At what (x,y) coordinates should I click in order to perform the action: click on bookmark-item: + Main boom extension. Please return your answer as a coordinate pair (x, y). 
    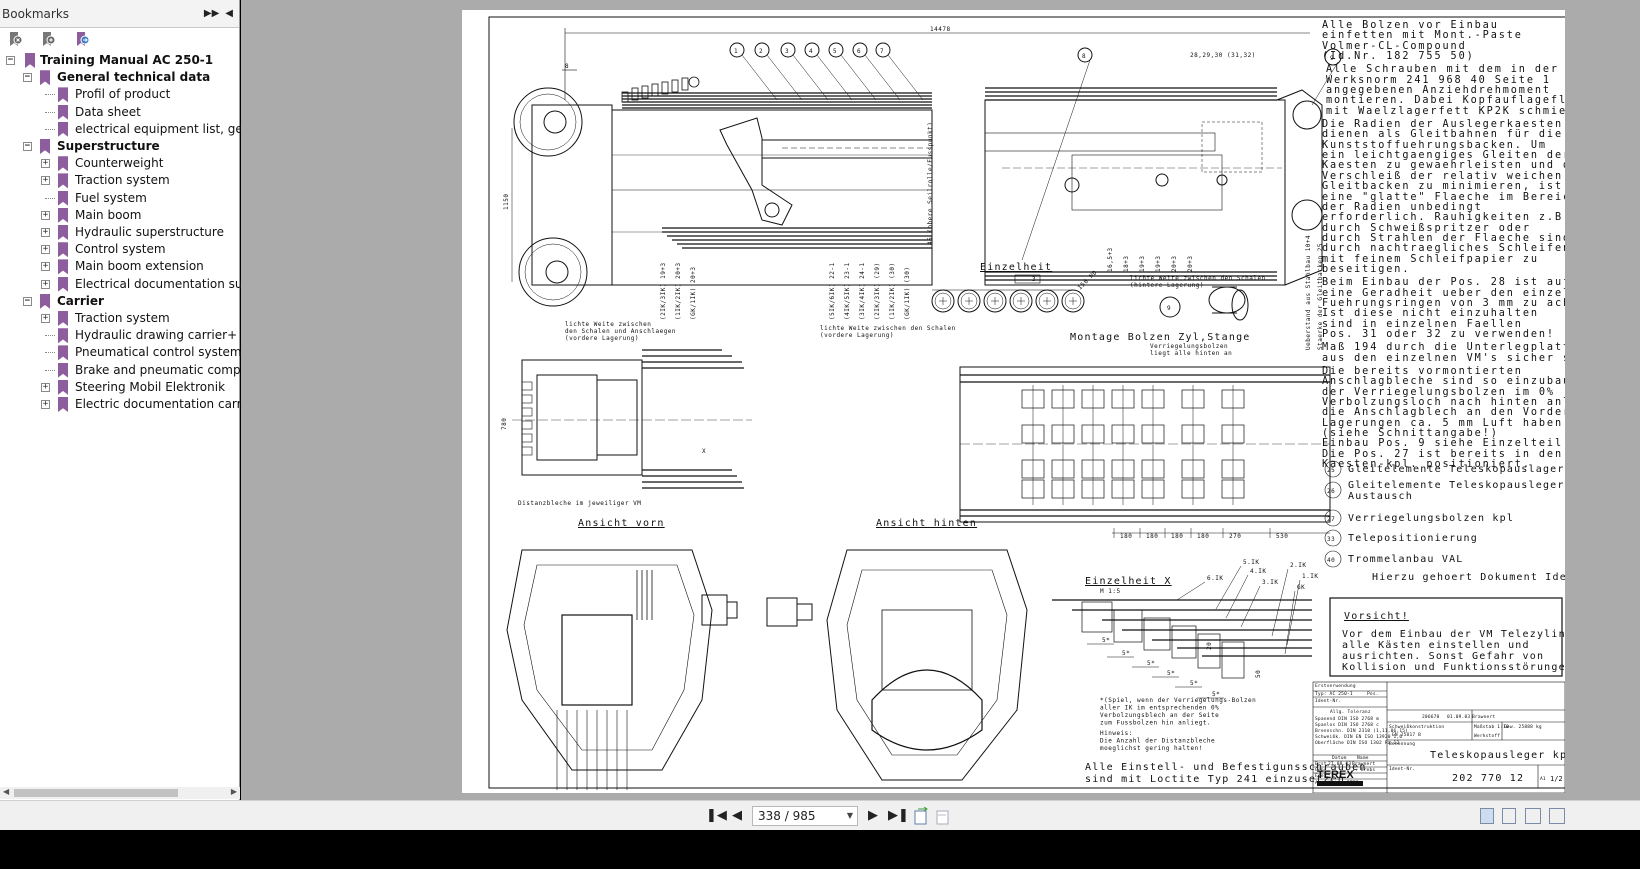
    Looking at the image, I should click on (120, 266).